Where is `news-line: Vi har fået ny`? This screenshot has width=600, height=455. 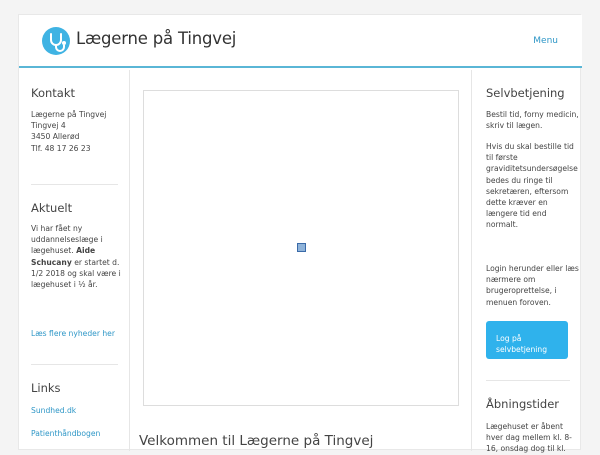 news-line: Vi har fået ny is located at coordinates (57, 228).